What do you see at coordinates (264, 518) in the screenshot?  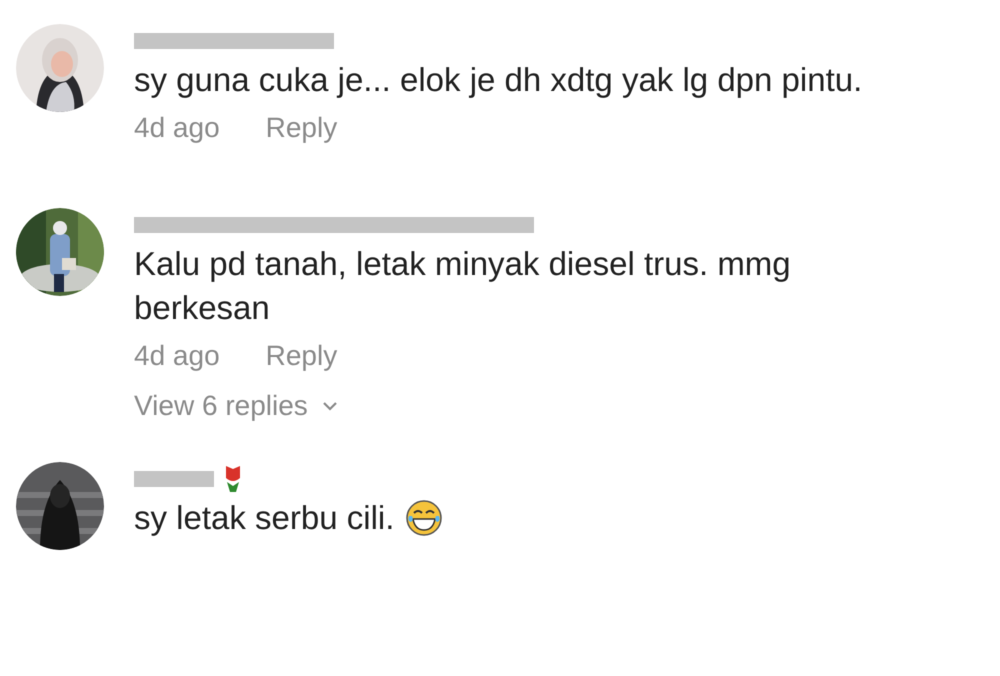 I see `comment-text: sy letak serbu cili.` at bounding box center [264, 518].